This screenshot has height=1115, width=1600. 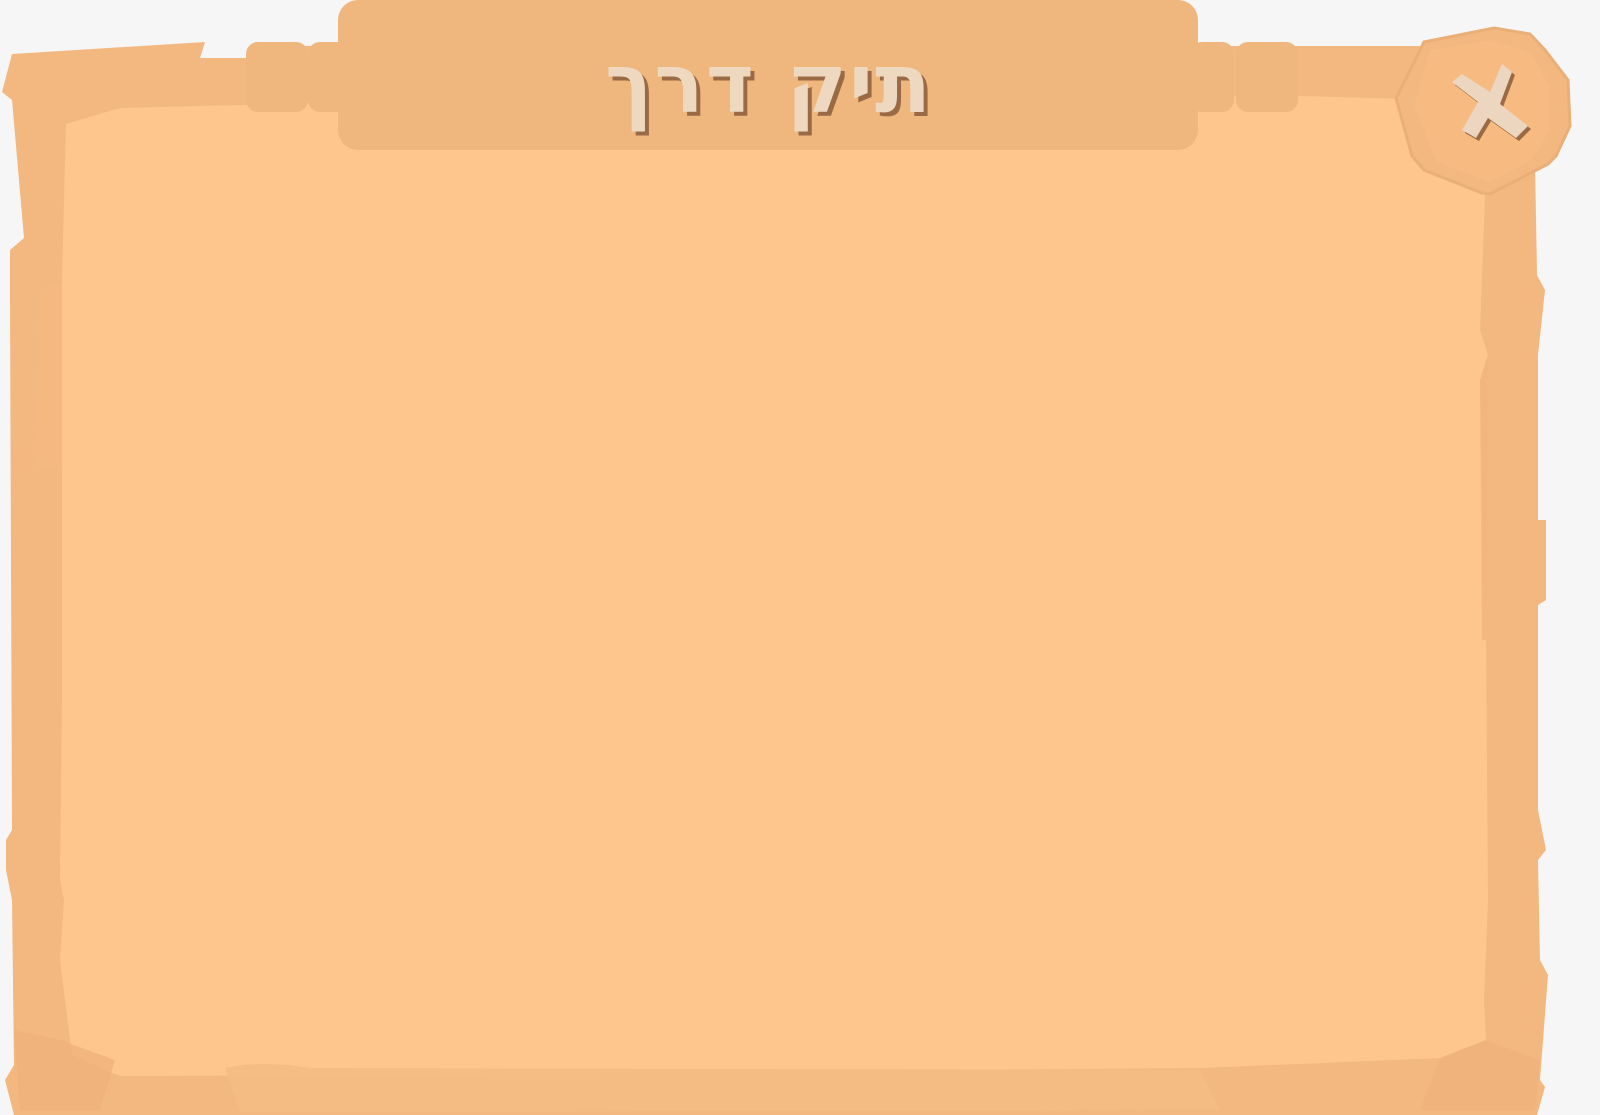 What do you see at coordinates (769, 84) in the screenshot?
I see `dialog-title: תיק דרך` at bounding box center [769, 84].